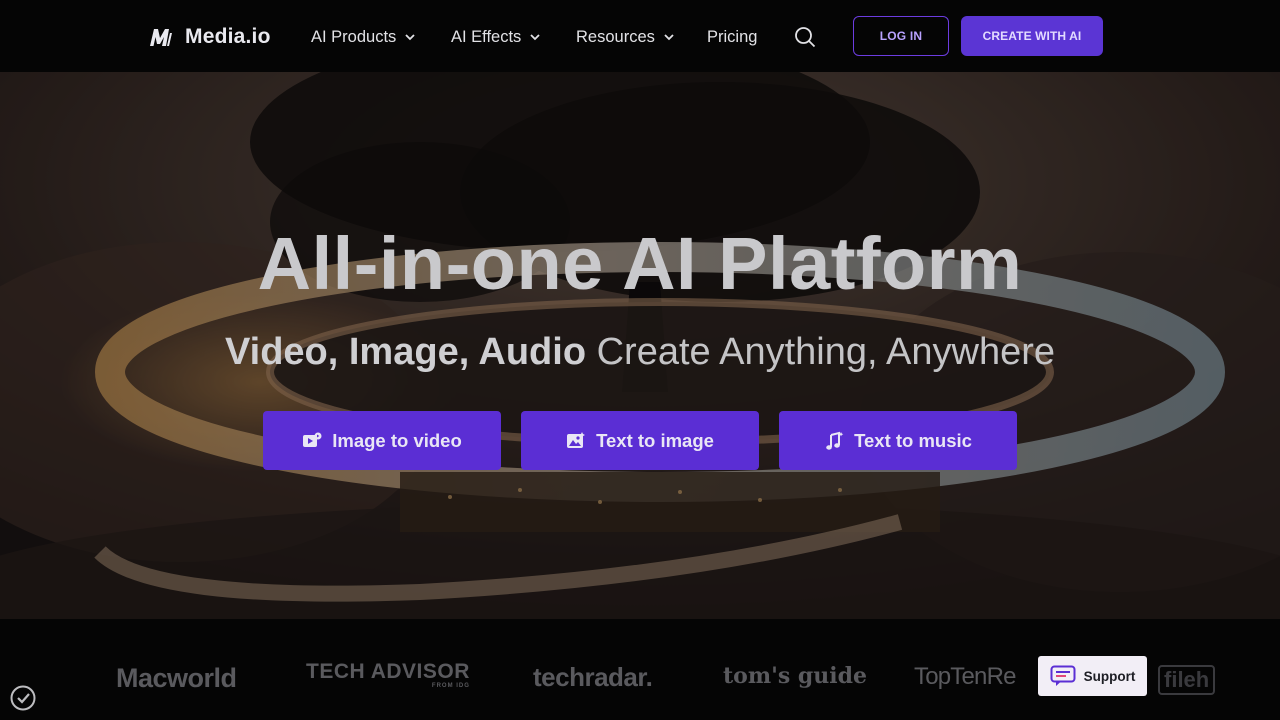 The image size is (1280, 720). I want to click on create-with-ai-button: CREATE WITH AI, so click(1032, 36).